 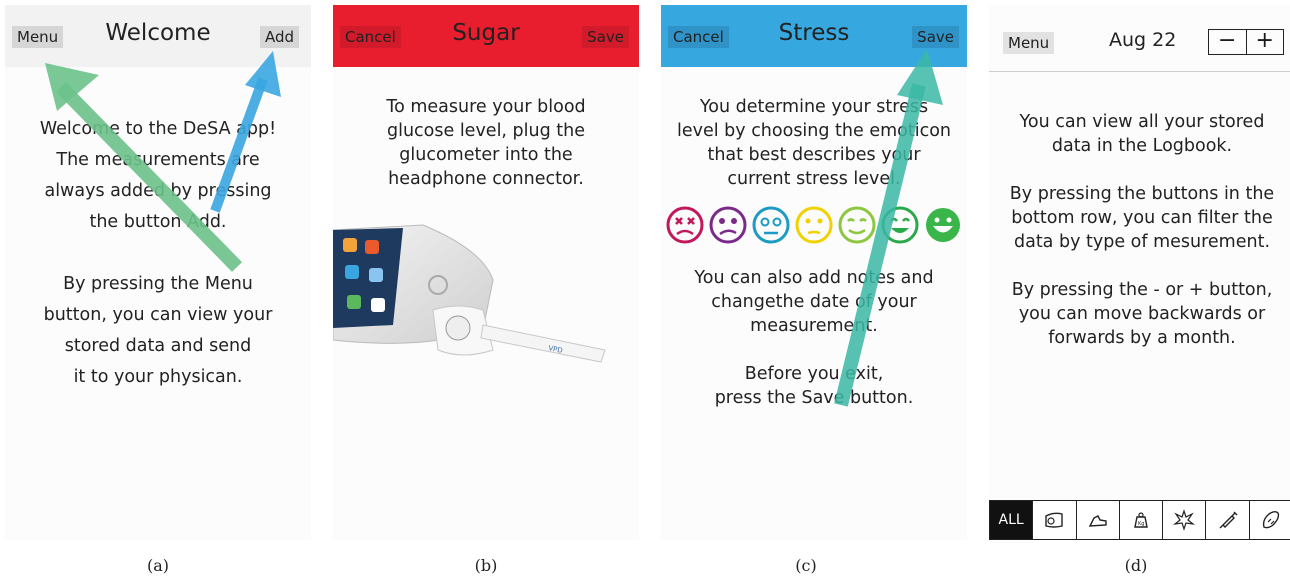 I want to click on filter-food-button, so click(x=1269, y=520).